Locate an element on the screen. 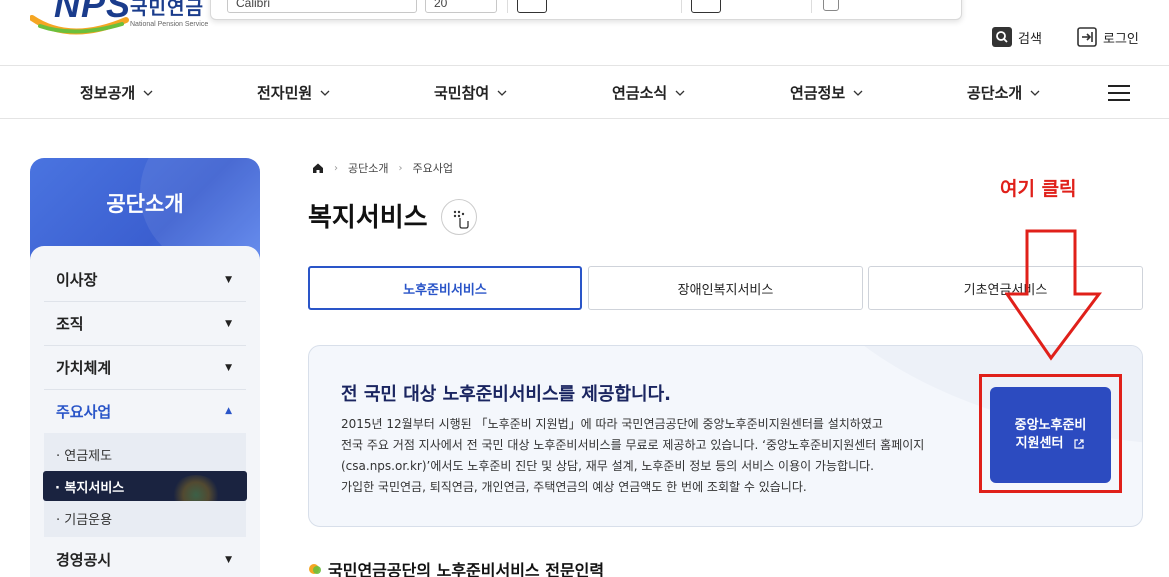 This screenshot has width=1169, height=577. gnb-item-pension-info: 연금정보 is located at coordinates (826, 92).